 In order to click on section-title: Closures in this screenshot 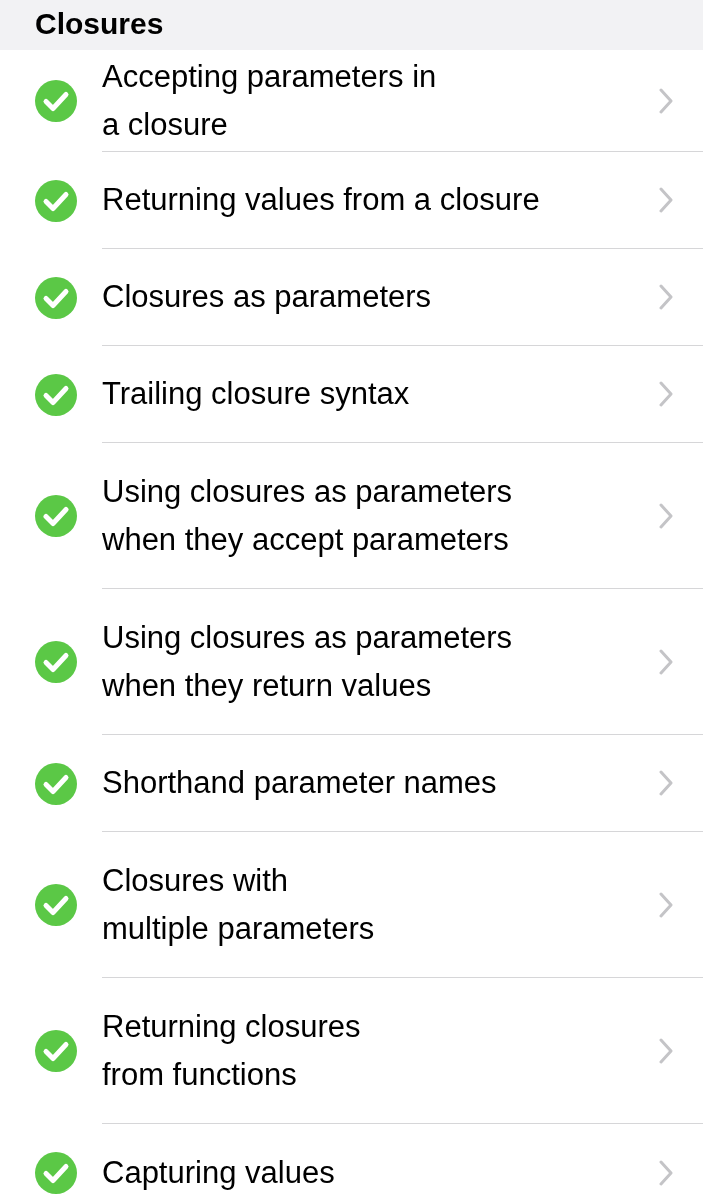, I will do `click(99, 24)`.